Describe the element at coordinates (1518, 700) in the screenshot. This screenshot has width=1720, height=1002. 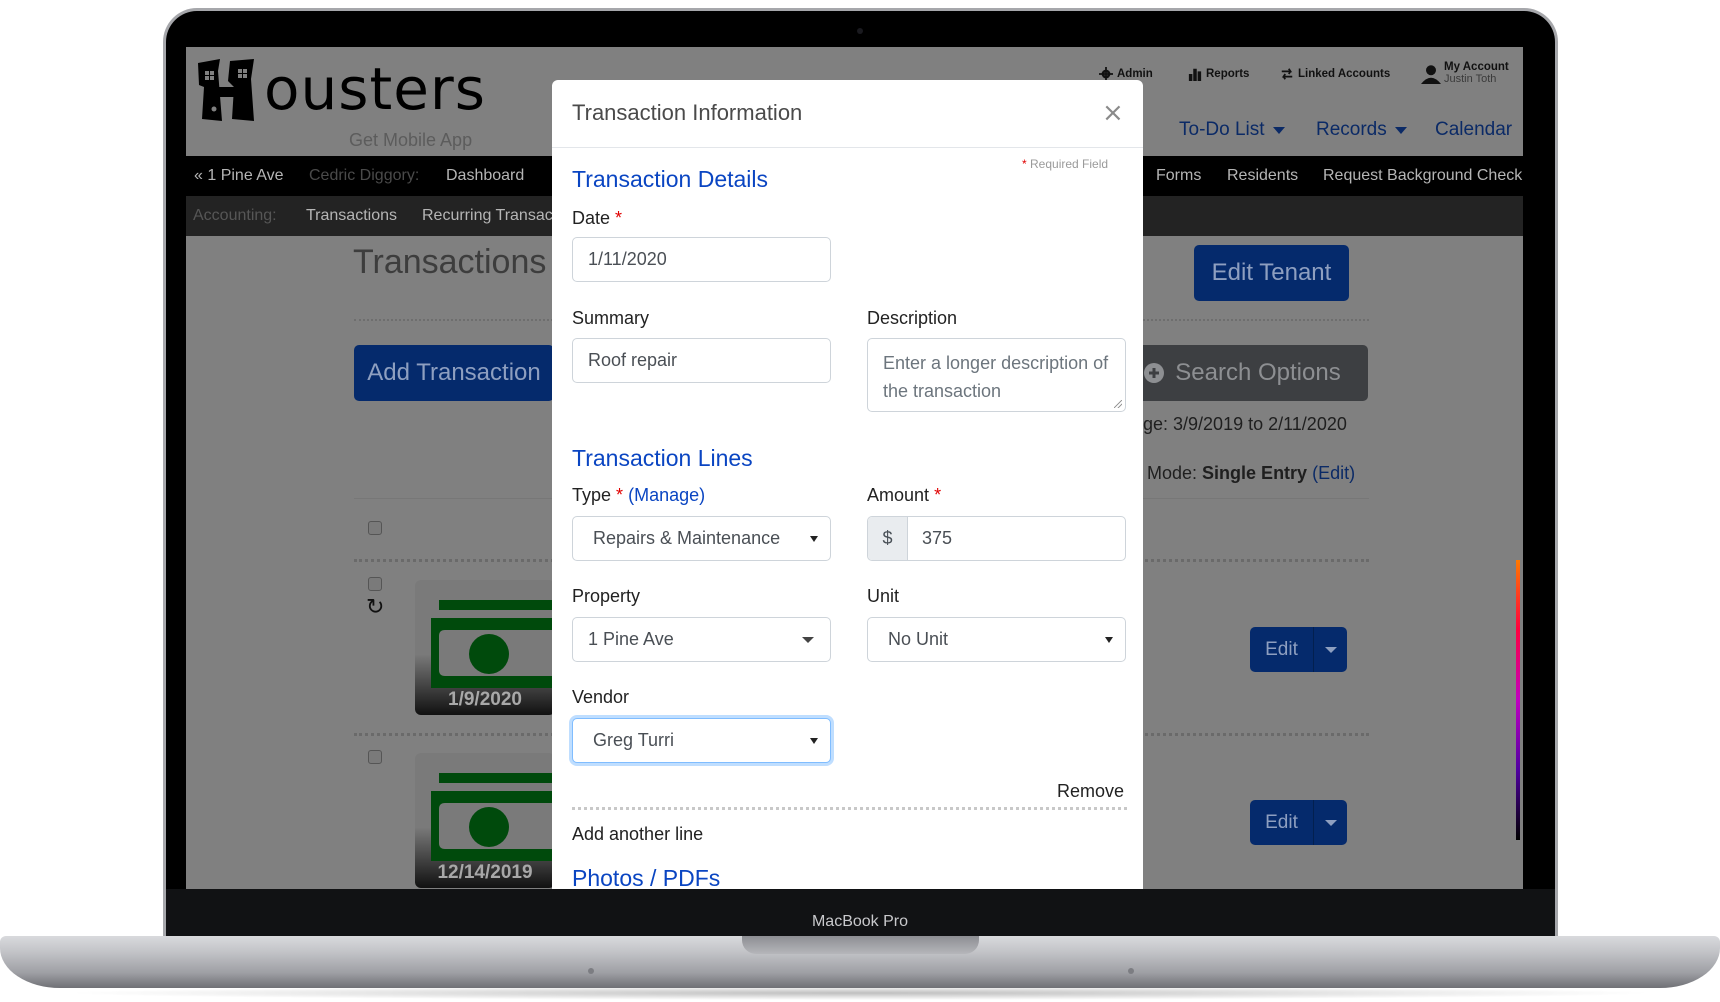
I see `screen-glare` at that location.